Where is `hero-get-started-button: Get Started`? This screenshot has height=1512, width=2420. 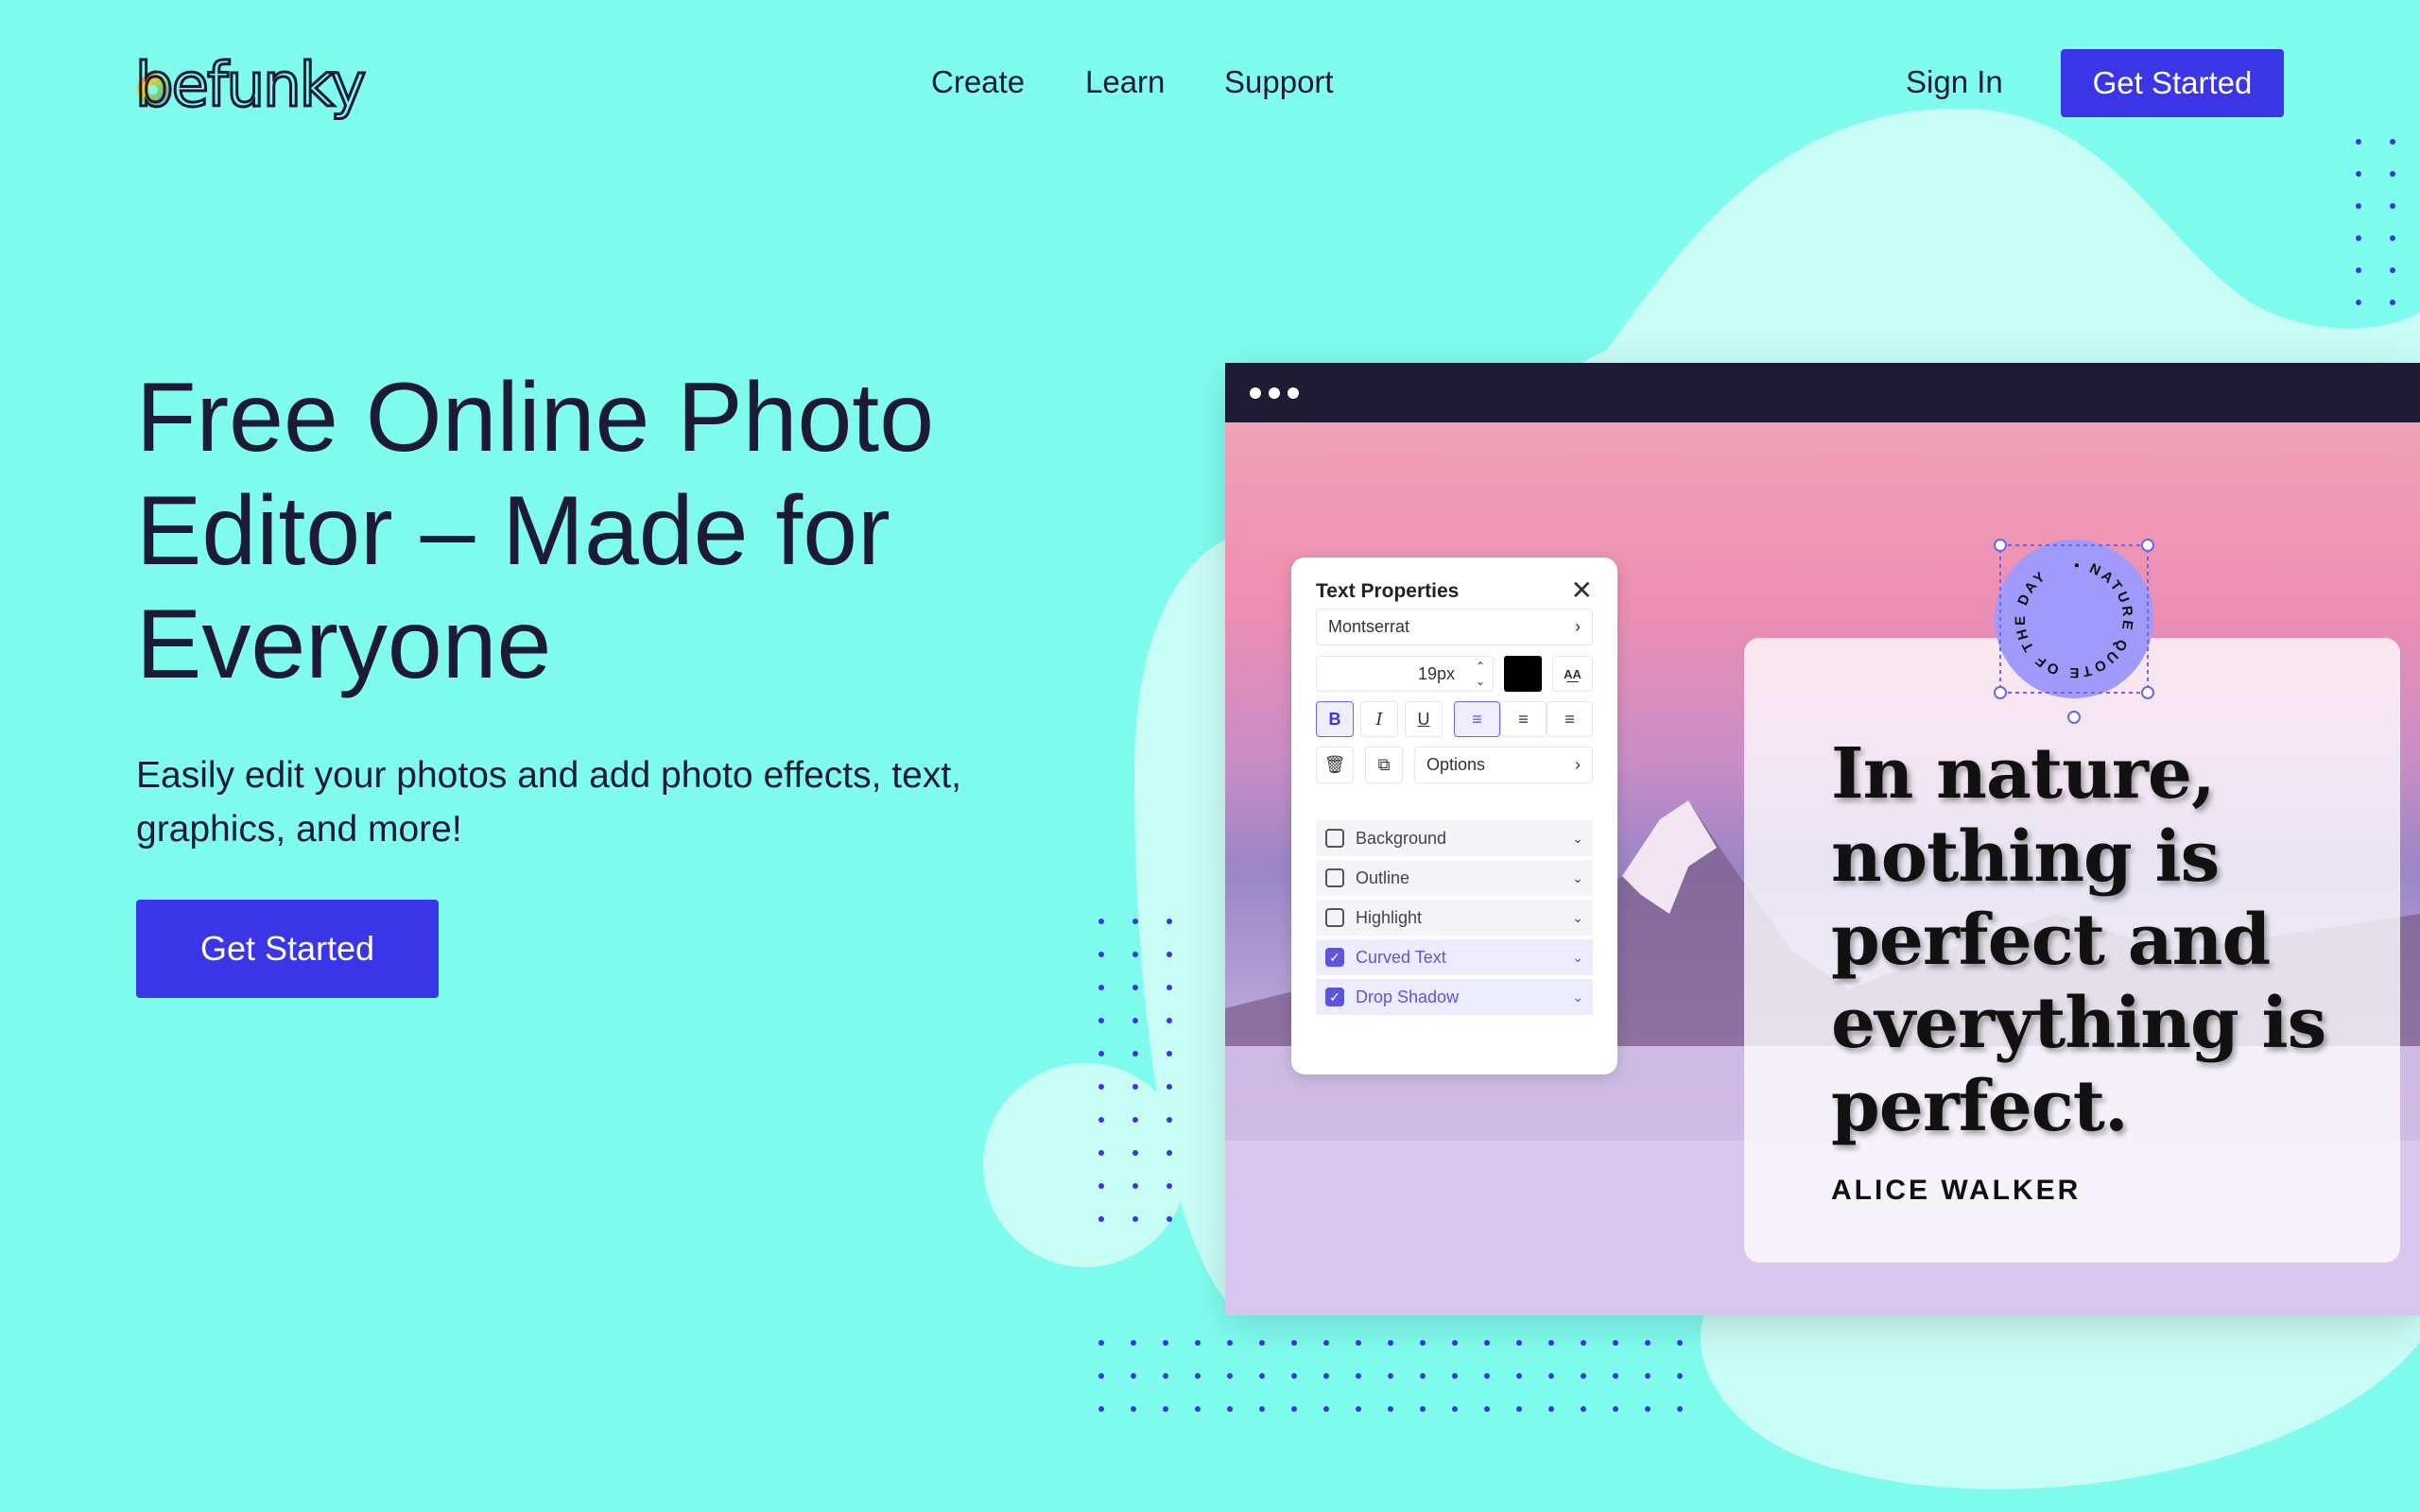
hero-get-started-button: Get Started is located at coordinates (287, 949).